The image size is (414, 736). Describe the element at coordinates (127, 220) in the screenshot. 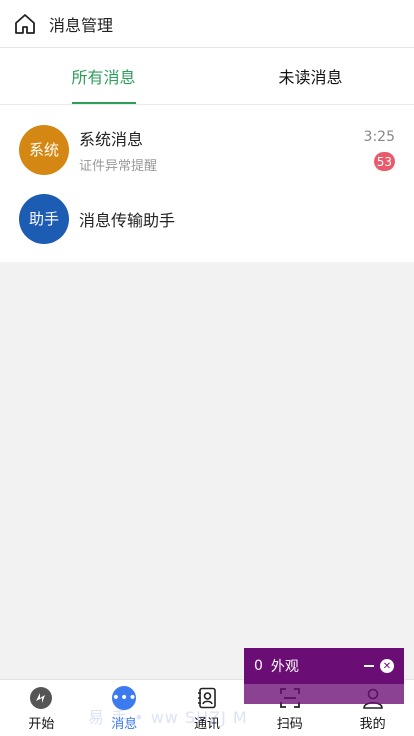

I see `message-name: 消息传输助手` at that location.